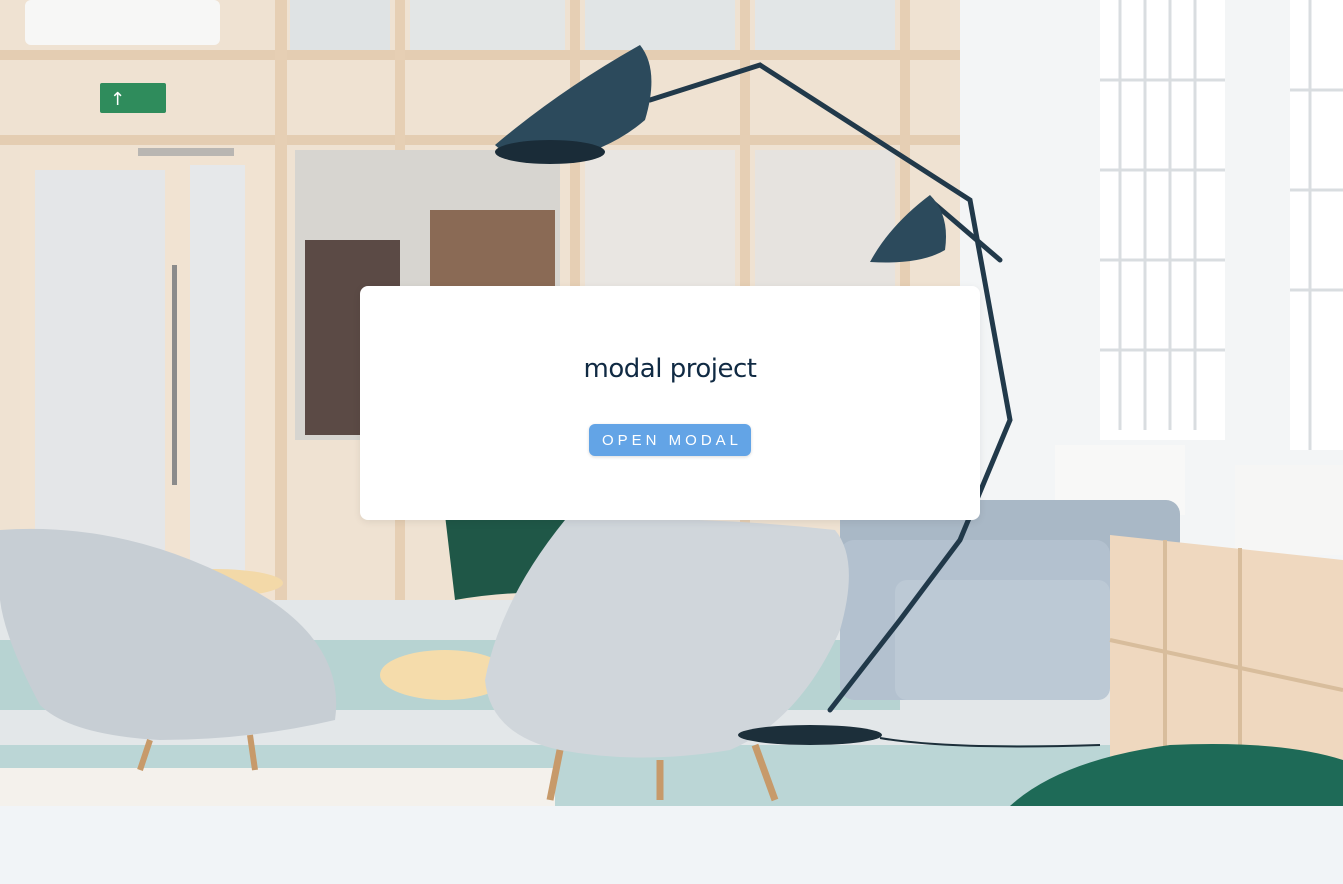 The height and width of the screenshot is (884, 1343). What do you see at coordinates (670, 369) in the screenshot?
I see `page-title: modal project` at bounding box center [670, 369].